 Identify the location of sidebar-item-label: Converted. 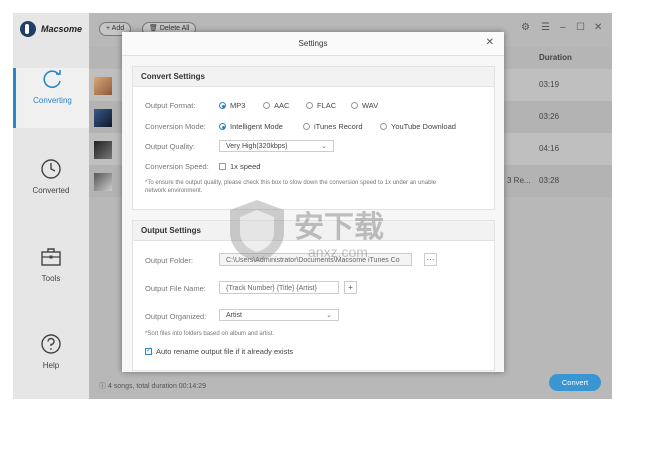
(51, 190).